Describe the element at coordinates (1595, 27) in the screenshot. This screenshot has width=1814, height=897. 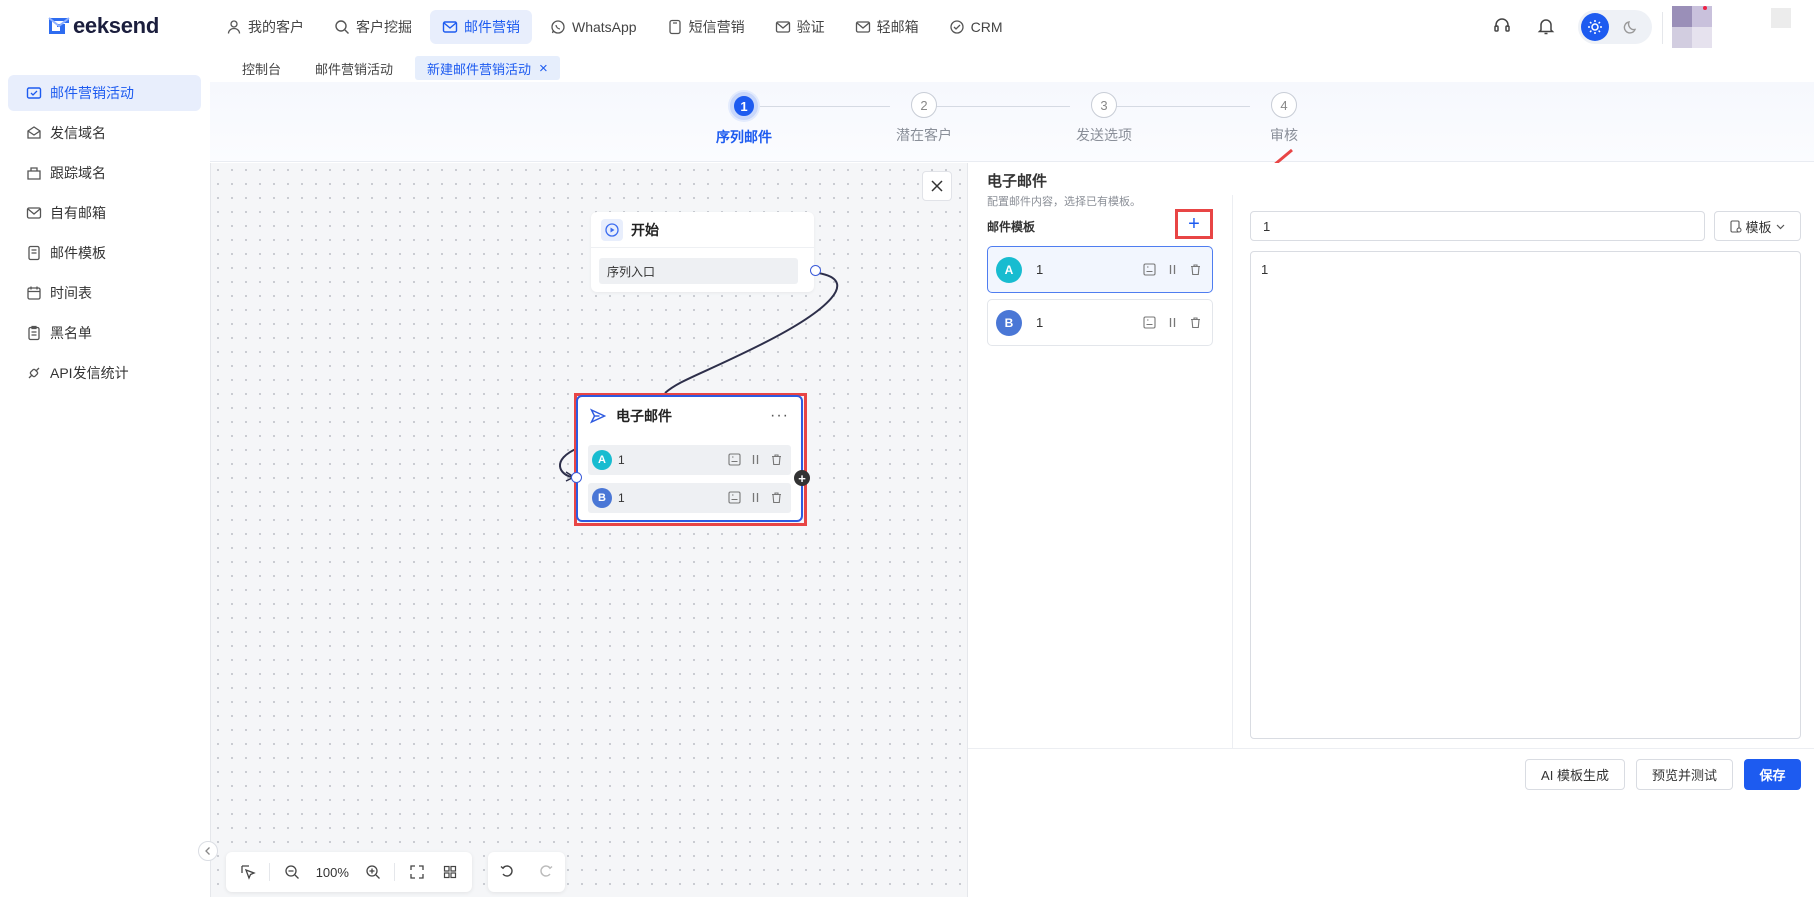
I see `sun-icon` at that location.